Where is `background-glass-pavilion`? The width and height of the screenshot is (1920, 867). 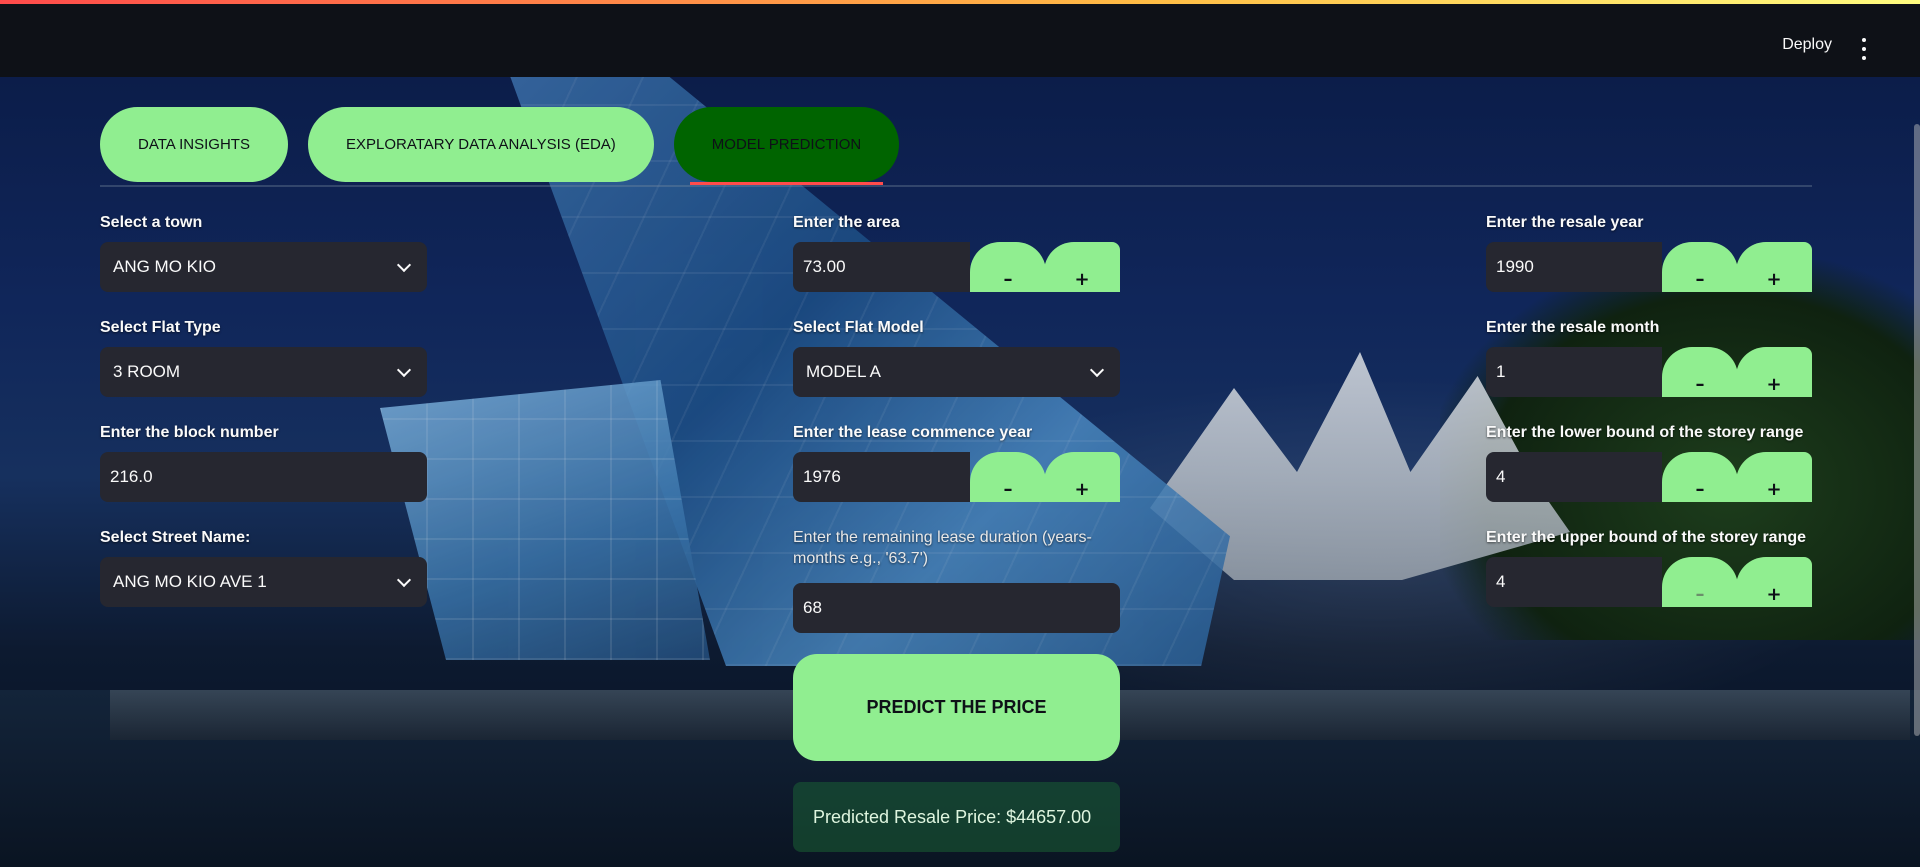 background-glass-pavilion is located at coordinates (545, 520).